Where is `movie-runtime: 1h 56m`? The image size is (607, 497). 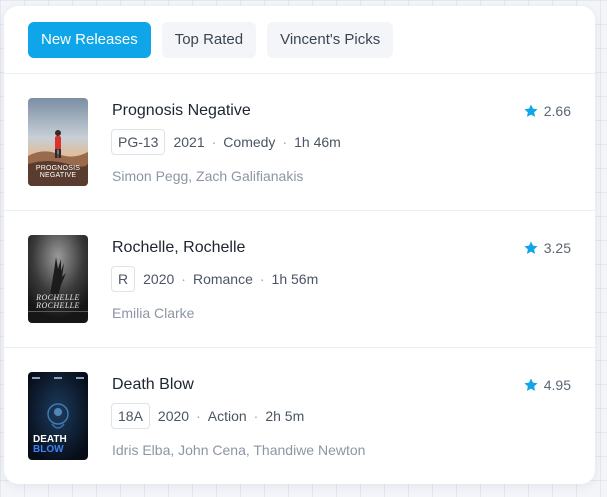 movie-runtime: 1h 56m is located at coordinates (295, 279).